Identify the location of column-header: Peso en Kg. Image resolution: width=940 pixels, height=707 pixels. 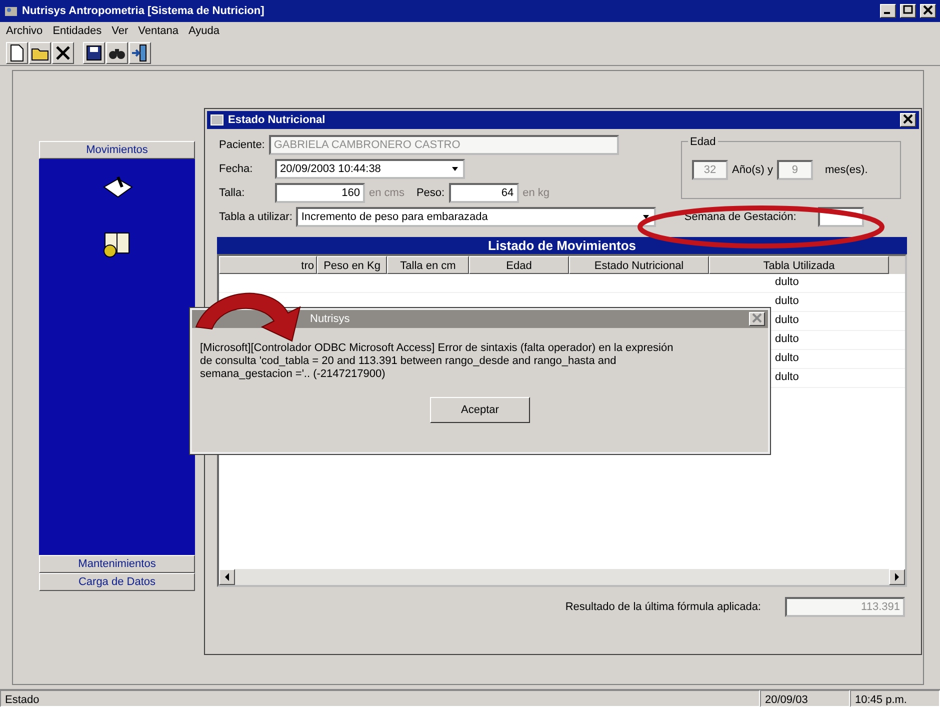
(352, 265).